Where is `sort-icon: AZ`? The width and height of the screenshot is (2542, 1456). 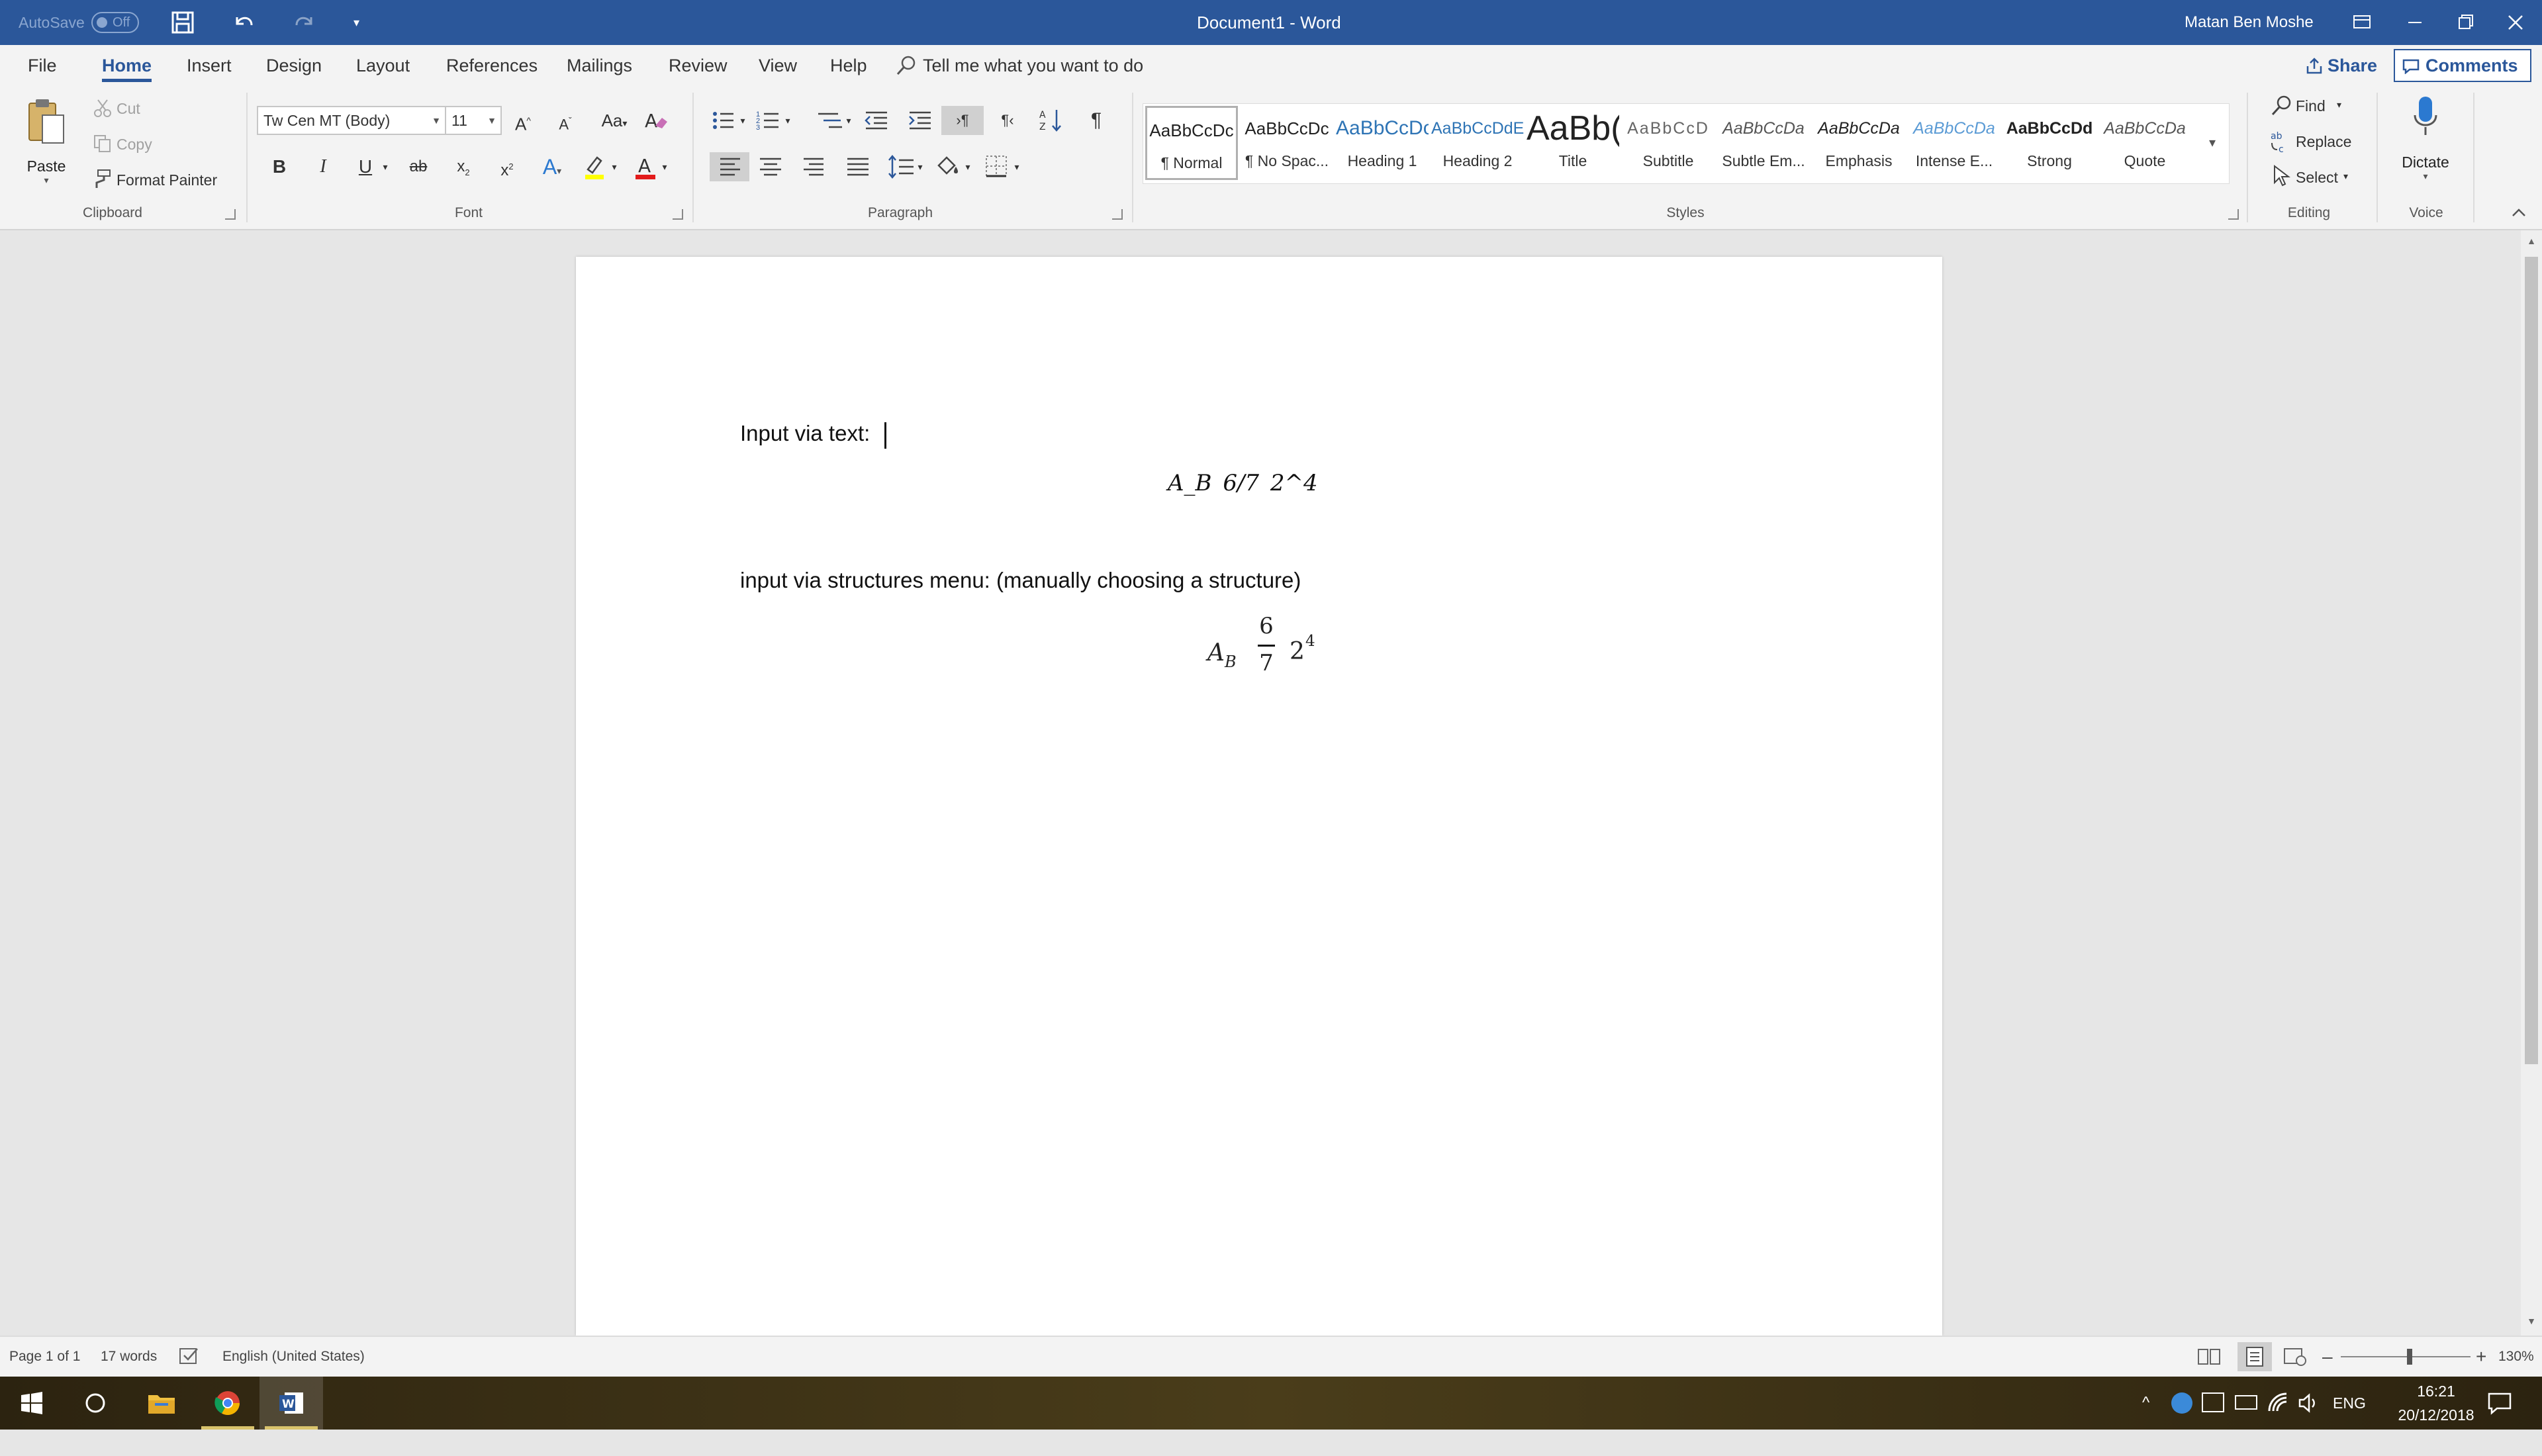 sort-icon: AZ is located at coordinates (1051, 121).